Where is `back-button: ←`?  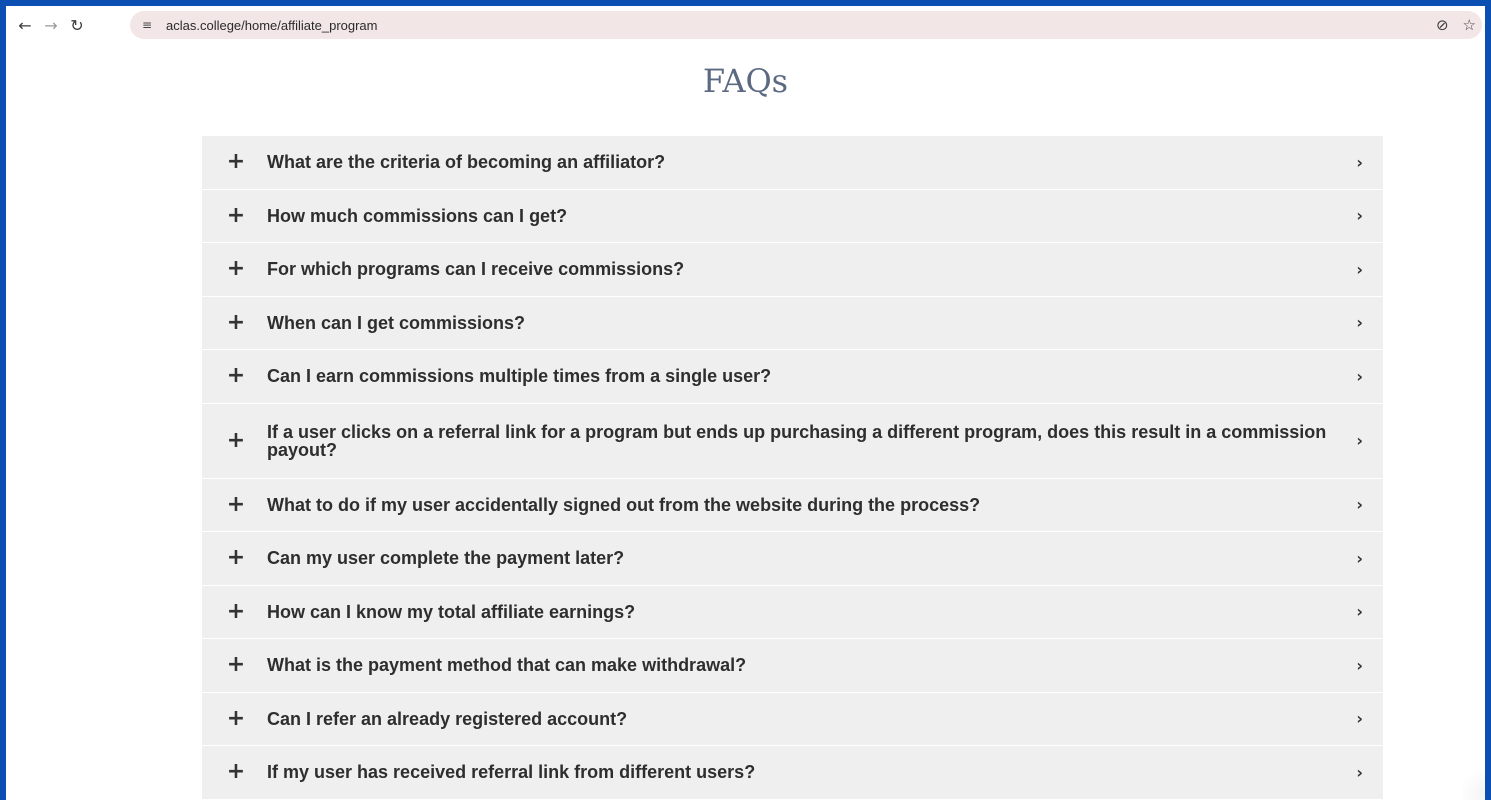
back-button: ← is located at coordinates (25, 25).